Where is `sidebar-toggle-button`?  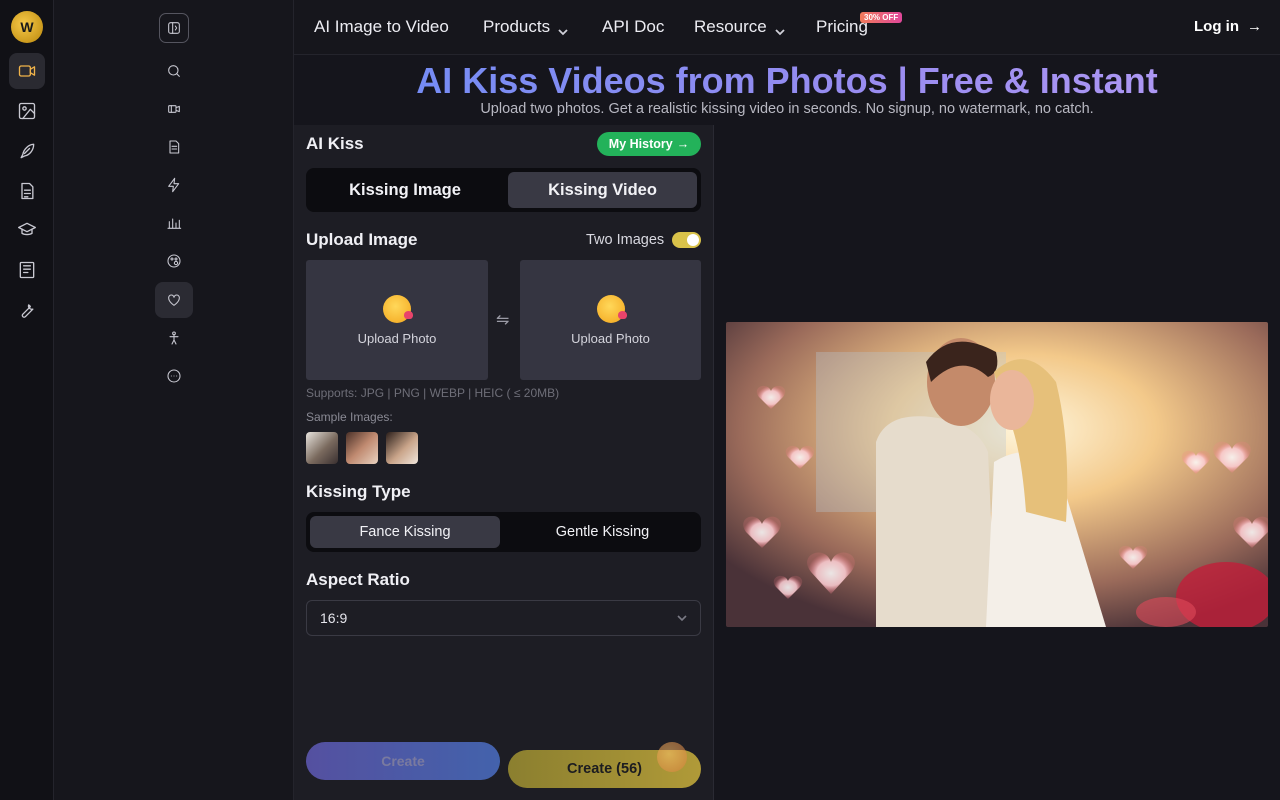 sidebar-toggle-button is located at coordinates (174, 28).